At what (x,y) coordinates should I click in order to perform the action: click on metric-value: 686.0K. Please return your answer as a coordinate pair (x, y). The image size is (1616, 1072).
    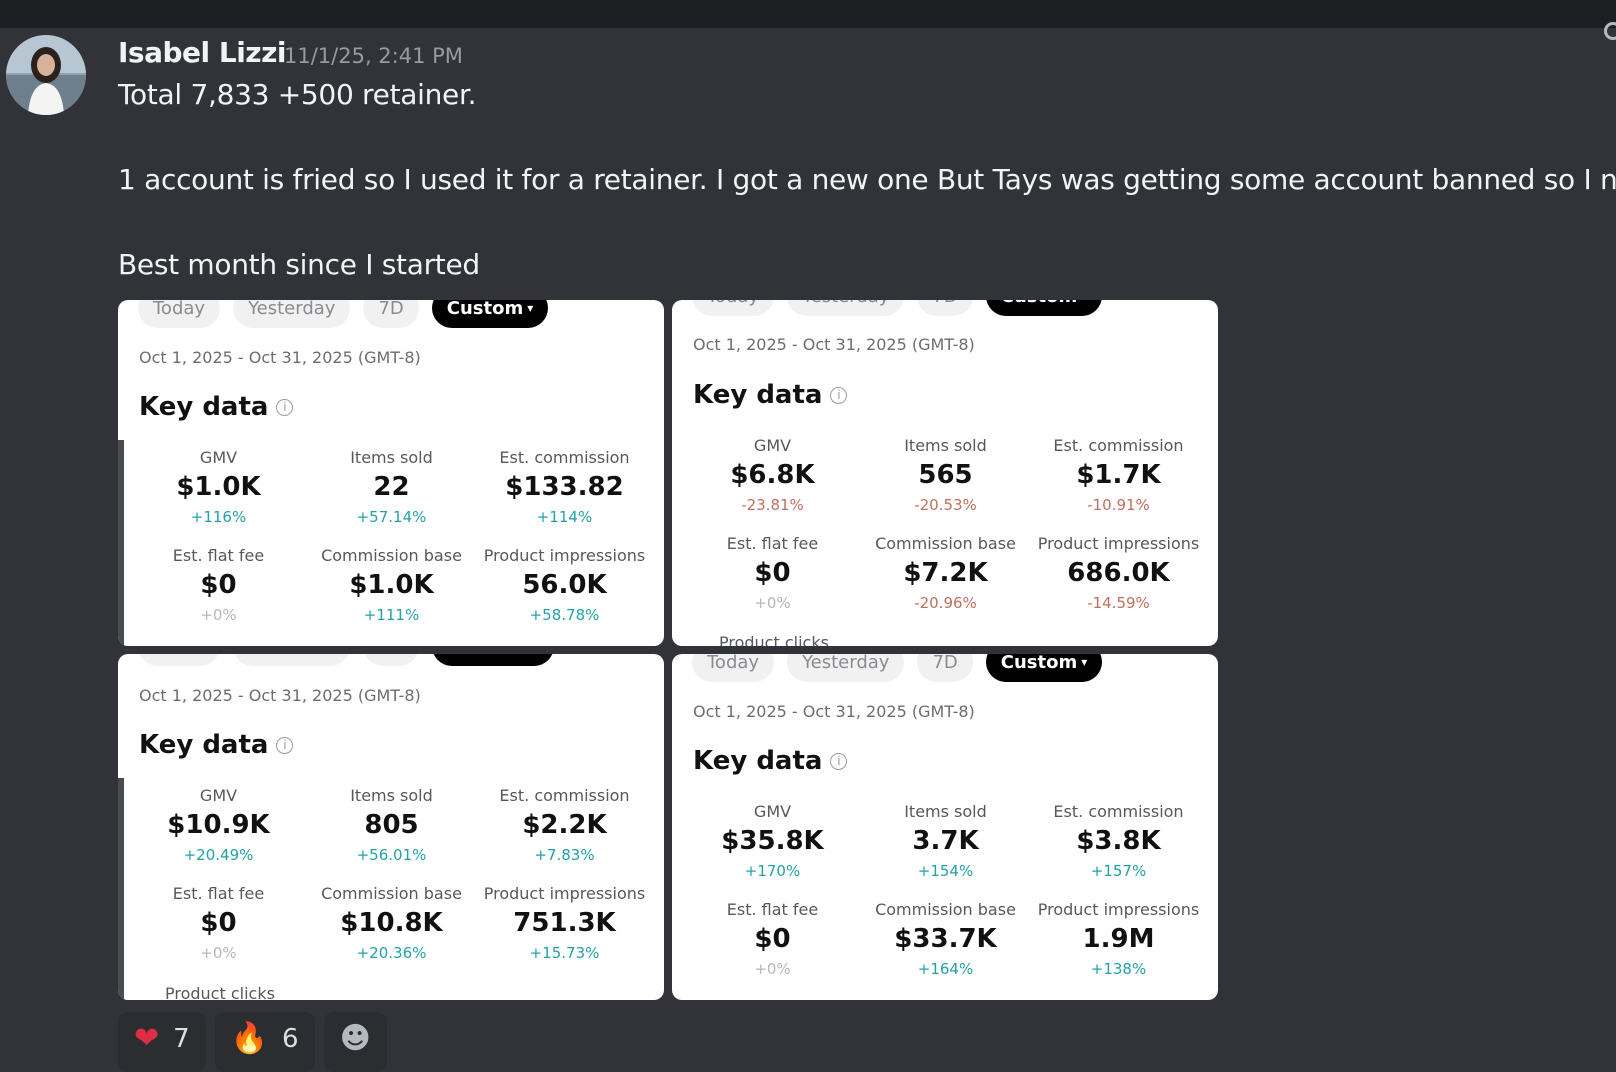
    Looking at the image, I should click on (1118, 573).